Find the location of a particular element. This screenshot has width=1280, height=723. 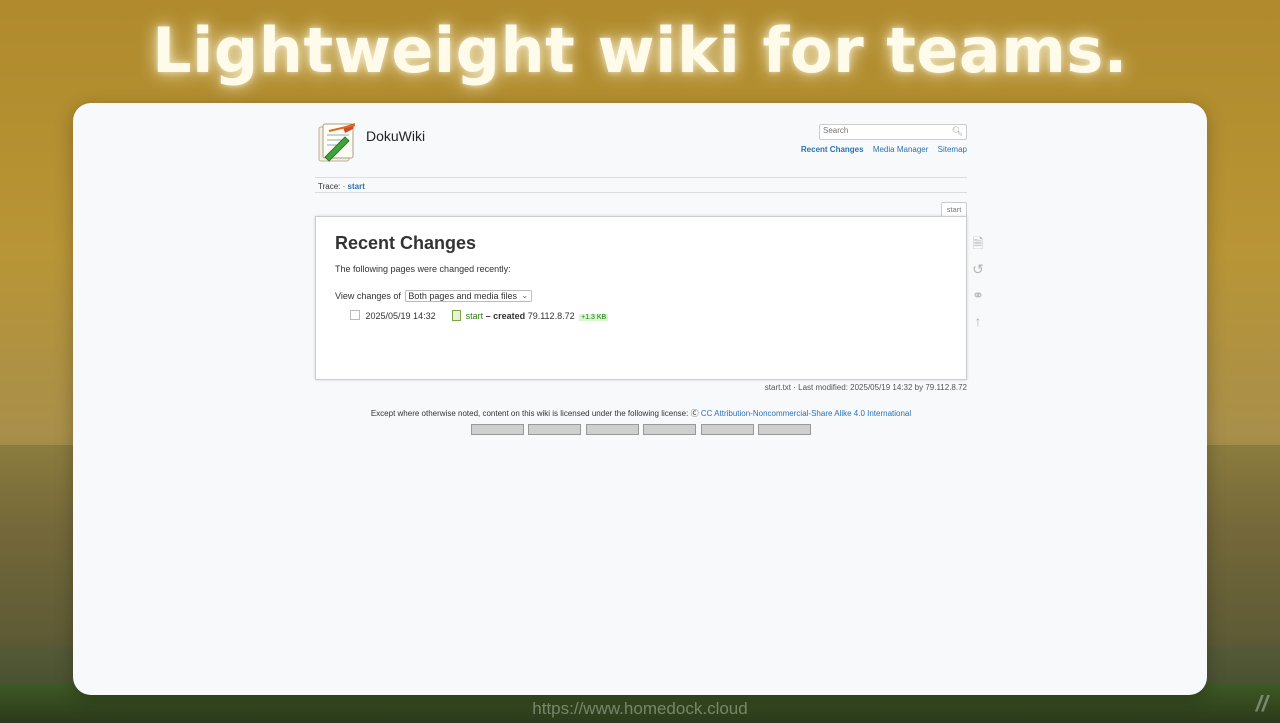

corner-logo-icon: // is located at coordinates (1261, 703).